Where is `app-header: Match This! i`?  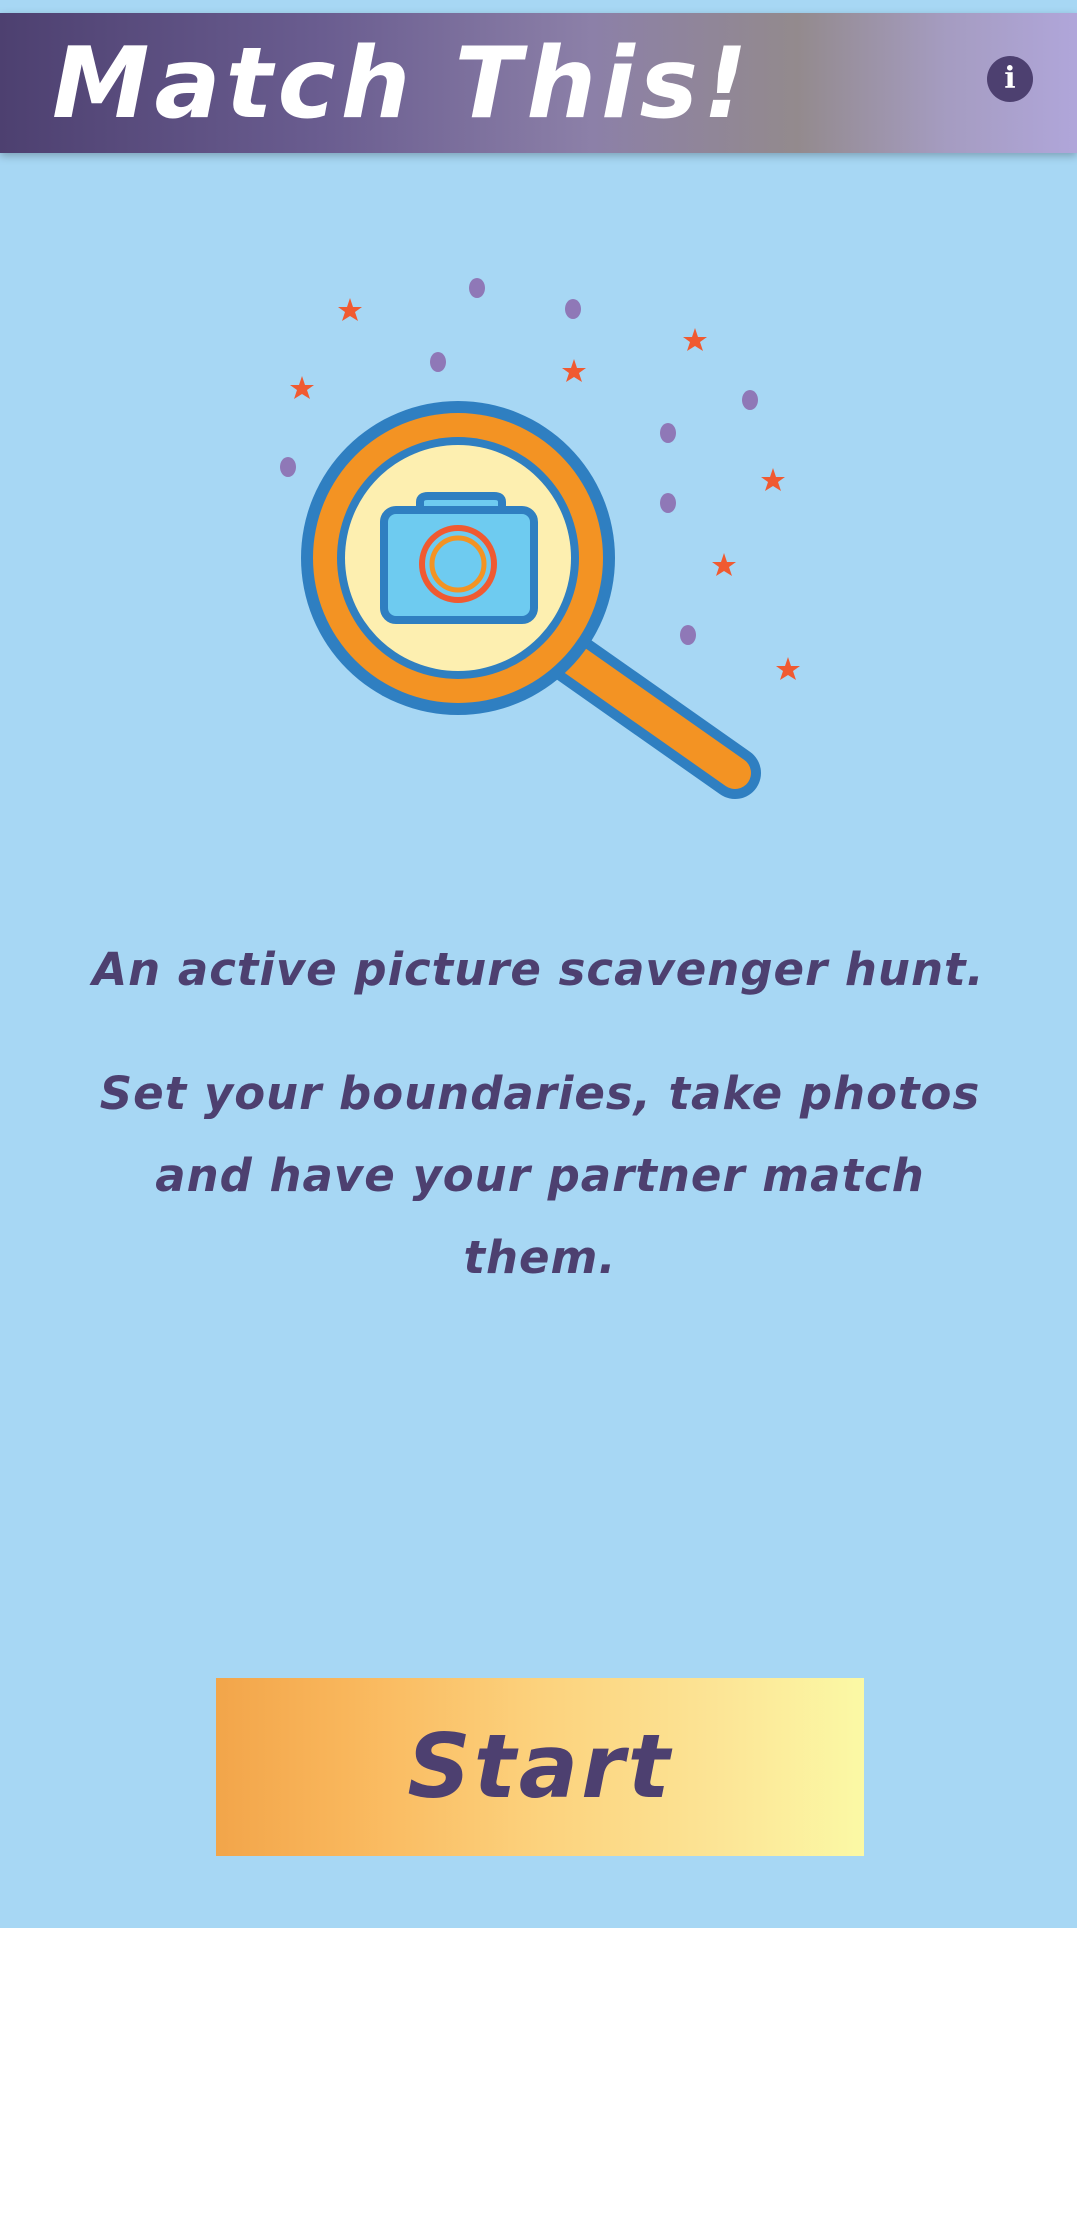 app-header: Match This! i is located at coordinates (538, 83).